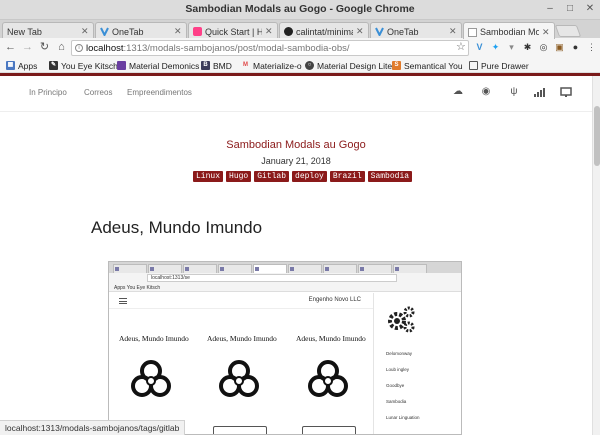 The height and width of the screenshot is (435, 600). I want to click on nav-link-empreendimentos: Empreendimentos, so click(159, 92).